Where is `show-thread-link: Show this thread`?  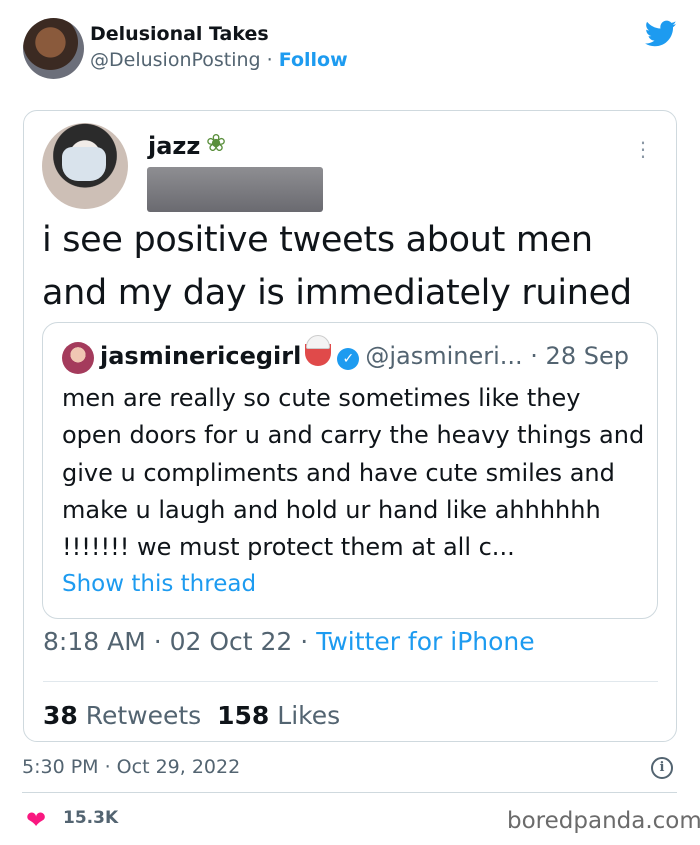
show-thread-link: Show this thread is located at coordinates (159, 584).